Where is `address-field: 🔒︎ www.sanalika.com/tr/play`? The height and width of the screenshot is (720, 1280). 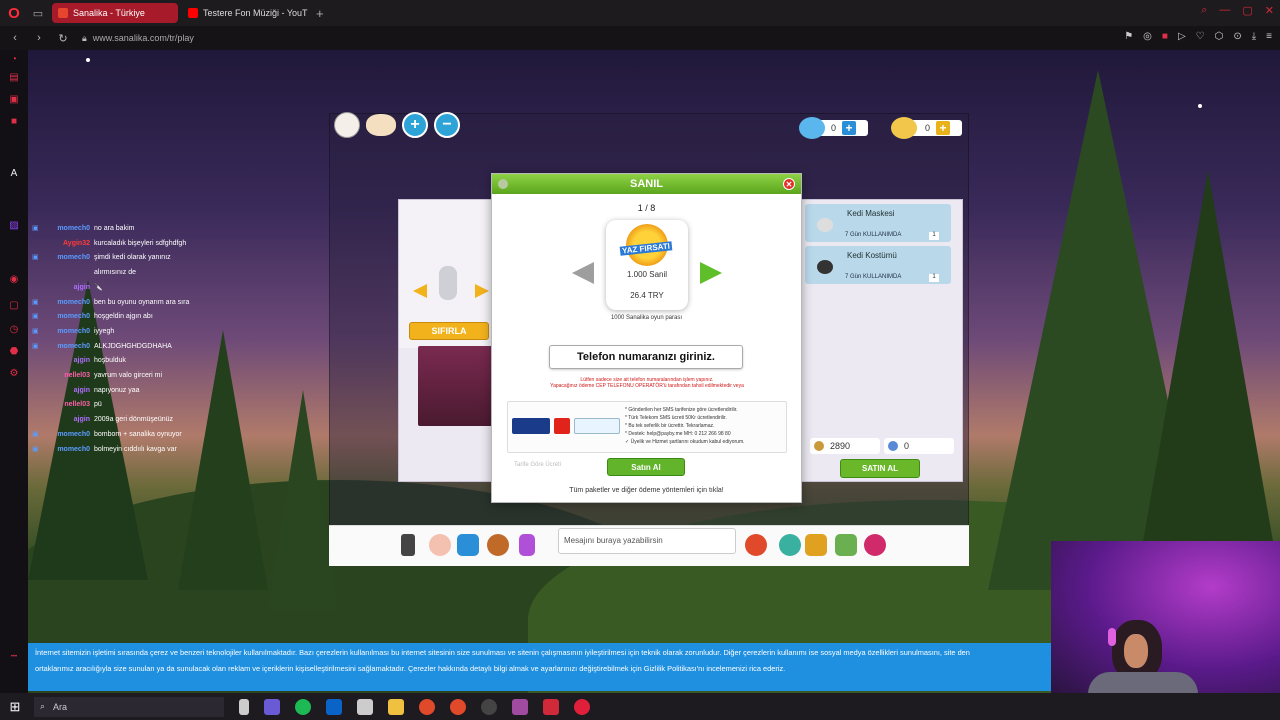 address-field: 🔒︎ www.sanalika.com/tr/play is located at coordinates (138, 38).